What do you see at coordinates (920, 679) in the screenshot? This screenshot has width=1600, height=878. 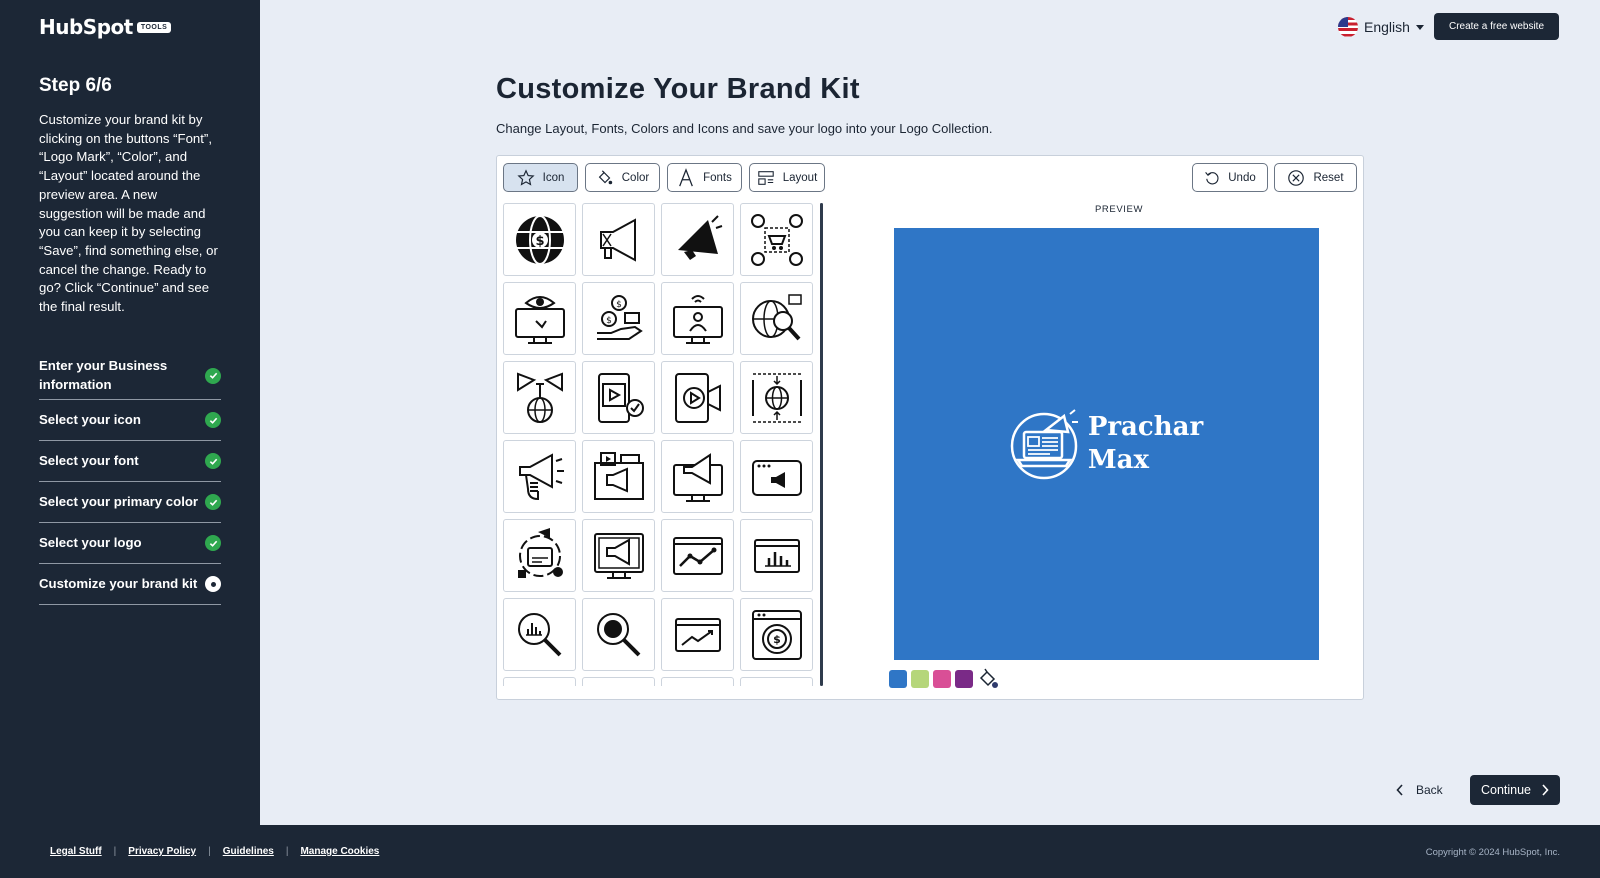 I see `color-swatch-green` at bounding box center [920, 679].